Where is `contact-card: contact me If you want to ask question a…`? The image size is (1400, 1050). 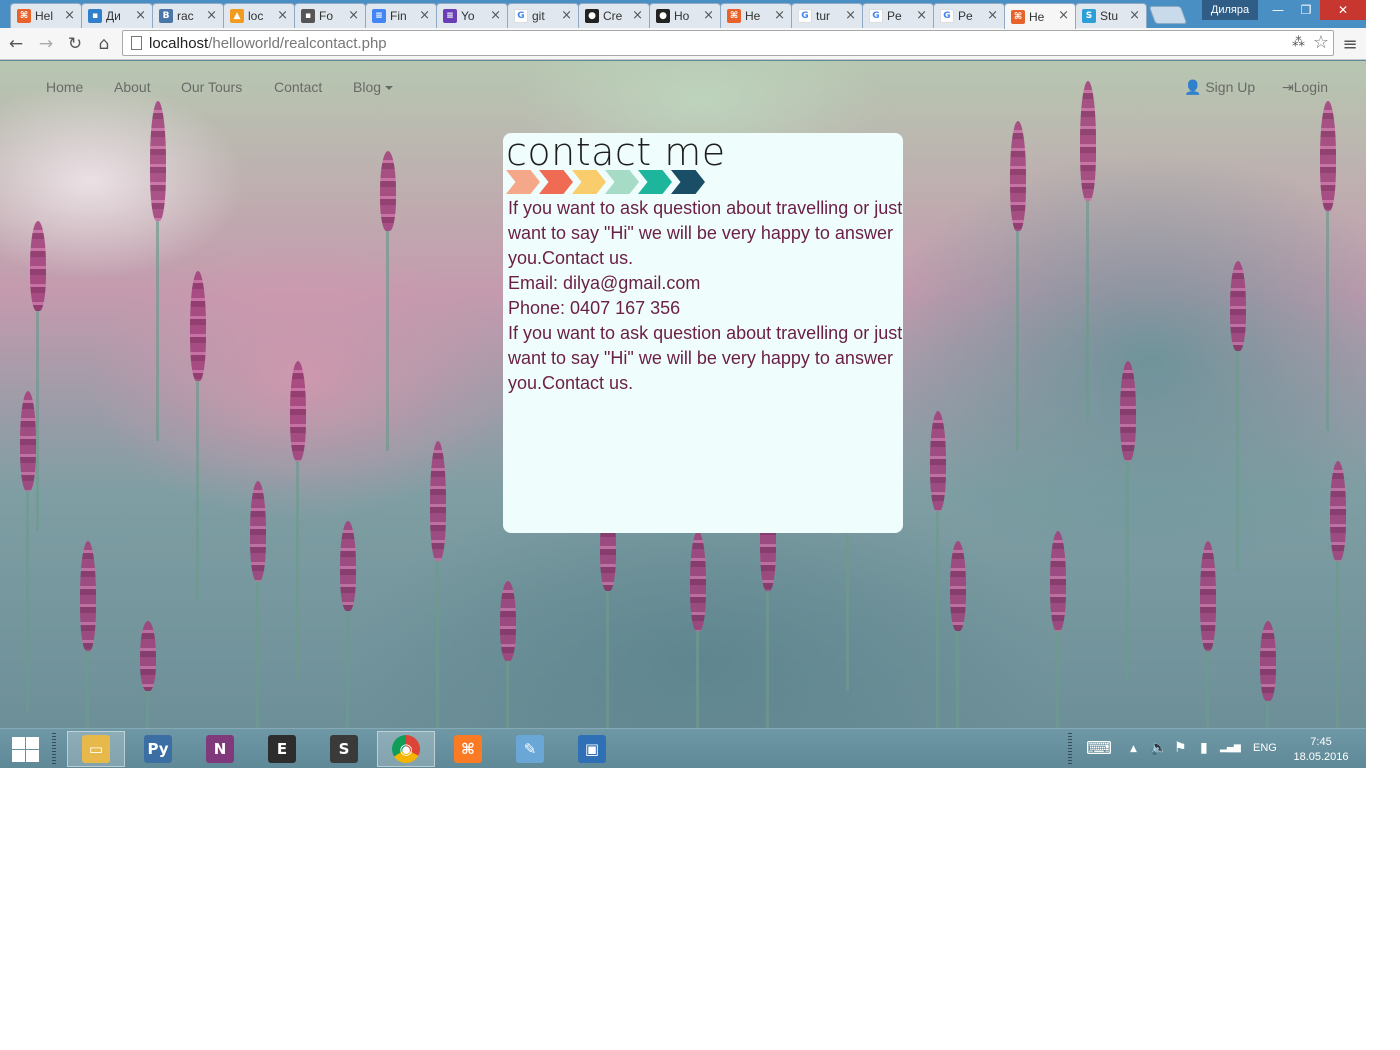 contact-card: contact me If you want to ask question a… is located at coordinates (703, 331).